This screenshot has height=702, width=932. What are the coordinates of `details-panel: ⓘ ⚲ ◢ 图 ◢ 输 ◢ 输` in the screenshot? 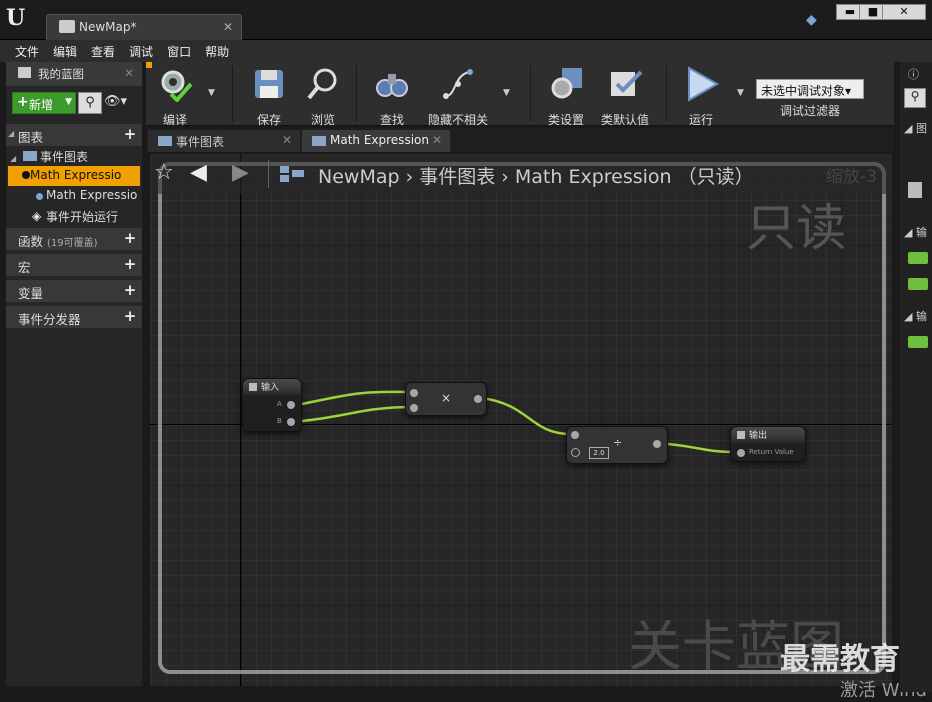 It's located at (916, 377).